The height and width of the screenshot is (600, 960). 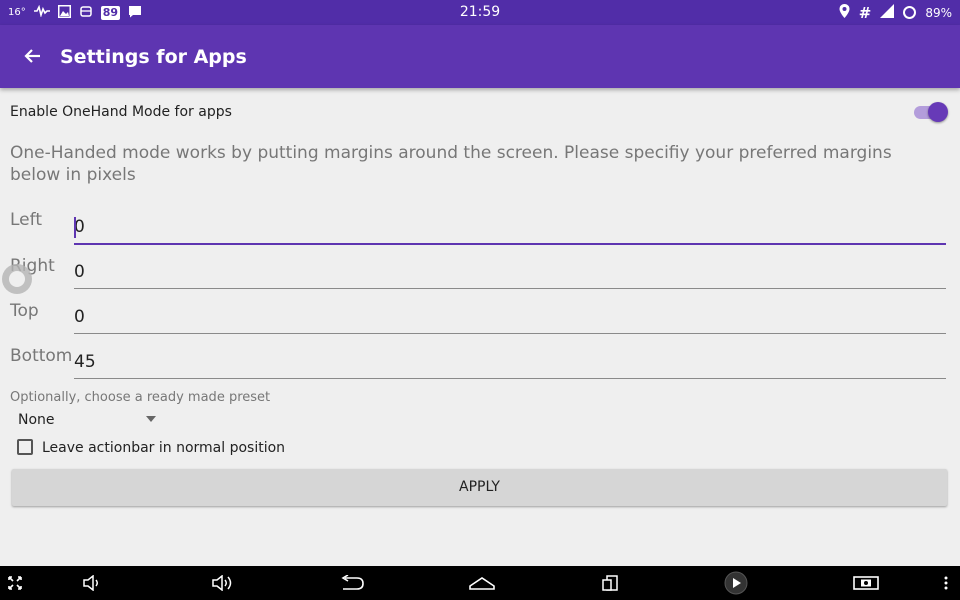 What do you see at coordinates (844, 12) in the screenshot?
I see `location-icon` at bounding box center [844, 12].